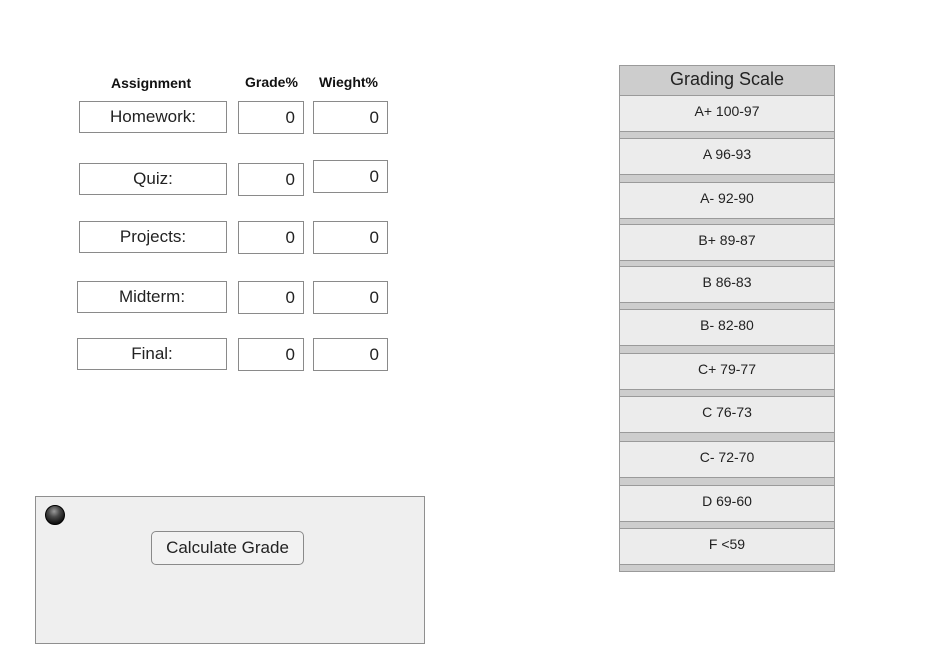 The width and height of the screenshot is (947, 660). What do you see at coordinates (350, 354) in the screenshot?
I see `final-weight-input` at bounding box center [350, 354].